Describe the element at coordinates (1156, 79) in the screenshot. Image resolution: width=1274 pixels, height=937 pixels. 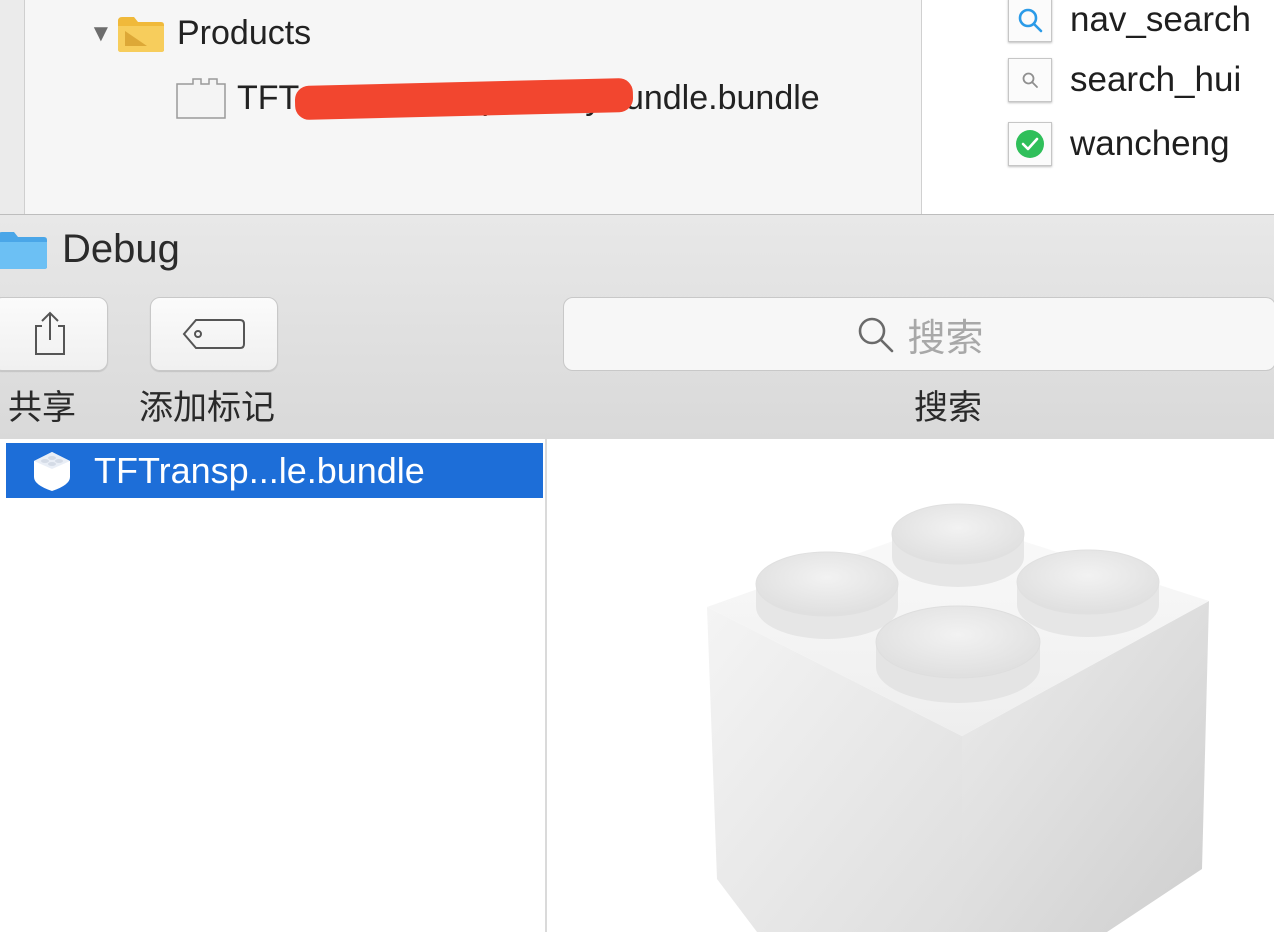
I see `asset-label: search_hui` at that location.